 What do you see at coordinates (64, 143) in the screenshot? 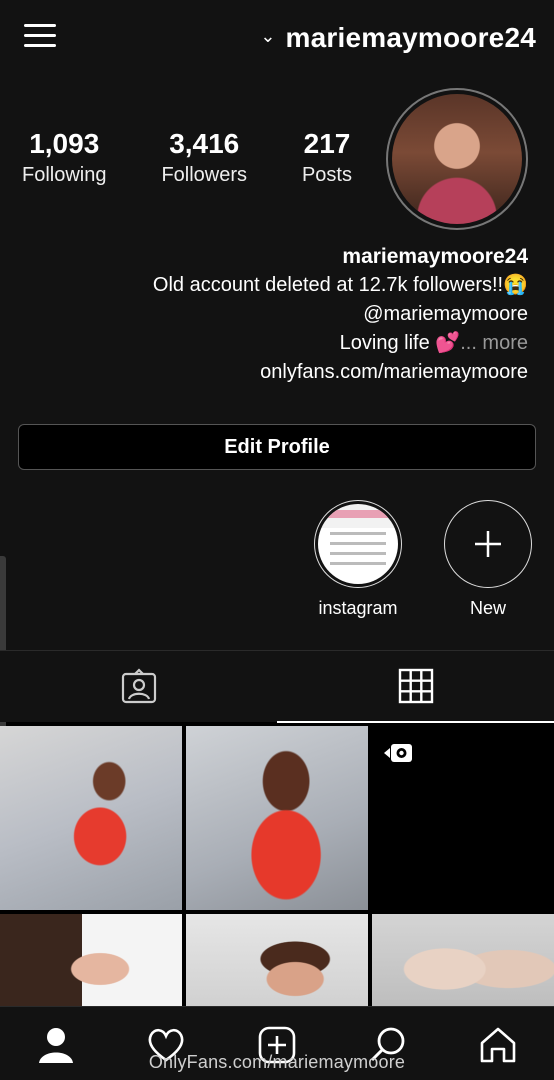
I see `following-count: 1,093` at bounding box center [64, 143].